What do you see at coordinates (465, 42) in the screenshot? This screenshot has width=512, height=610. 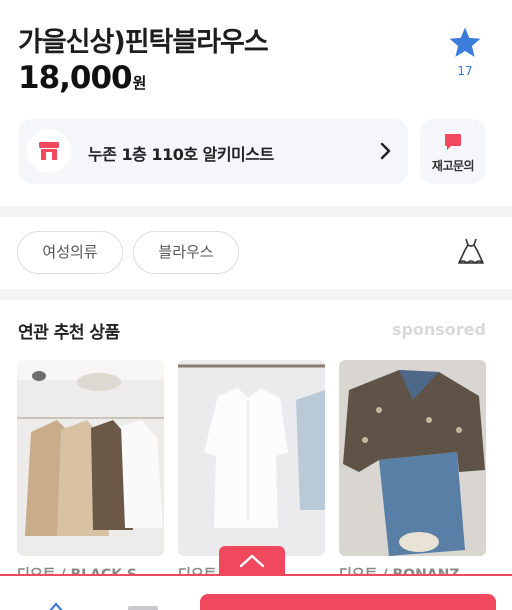 I see `star-icon` at bounding box center [465, 42].